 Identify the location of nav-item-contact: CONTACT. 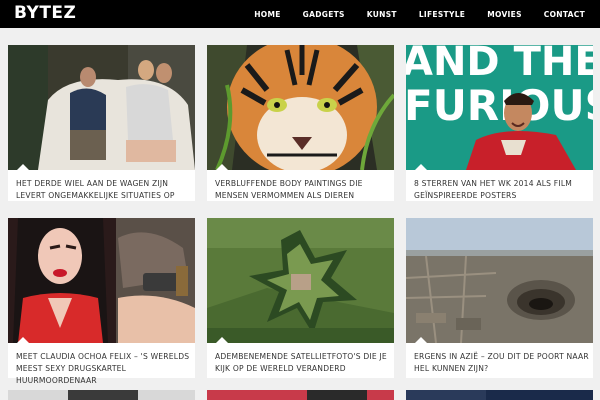
(564, 14).